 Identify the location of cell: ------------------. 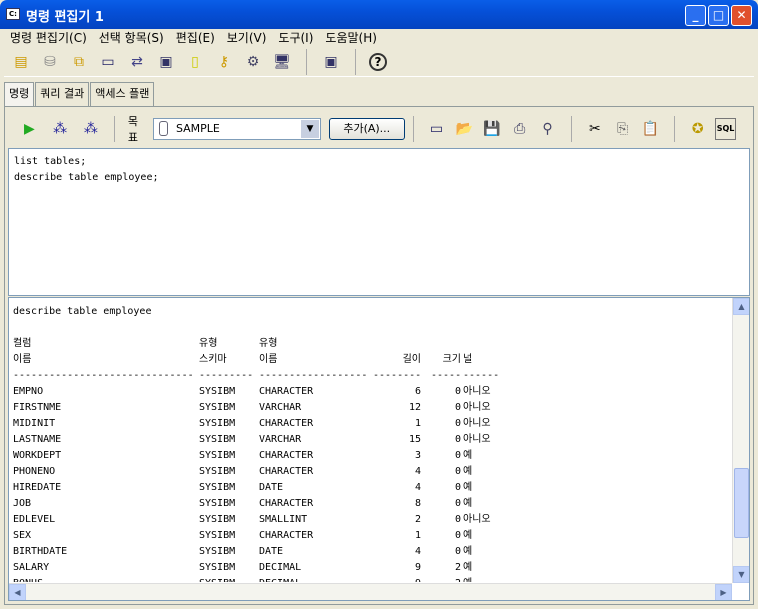
(313, 375).